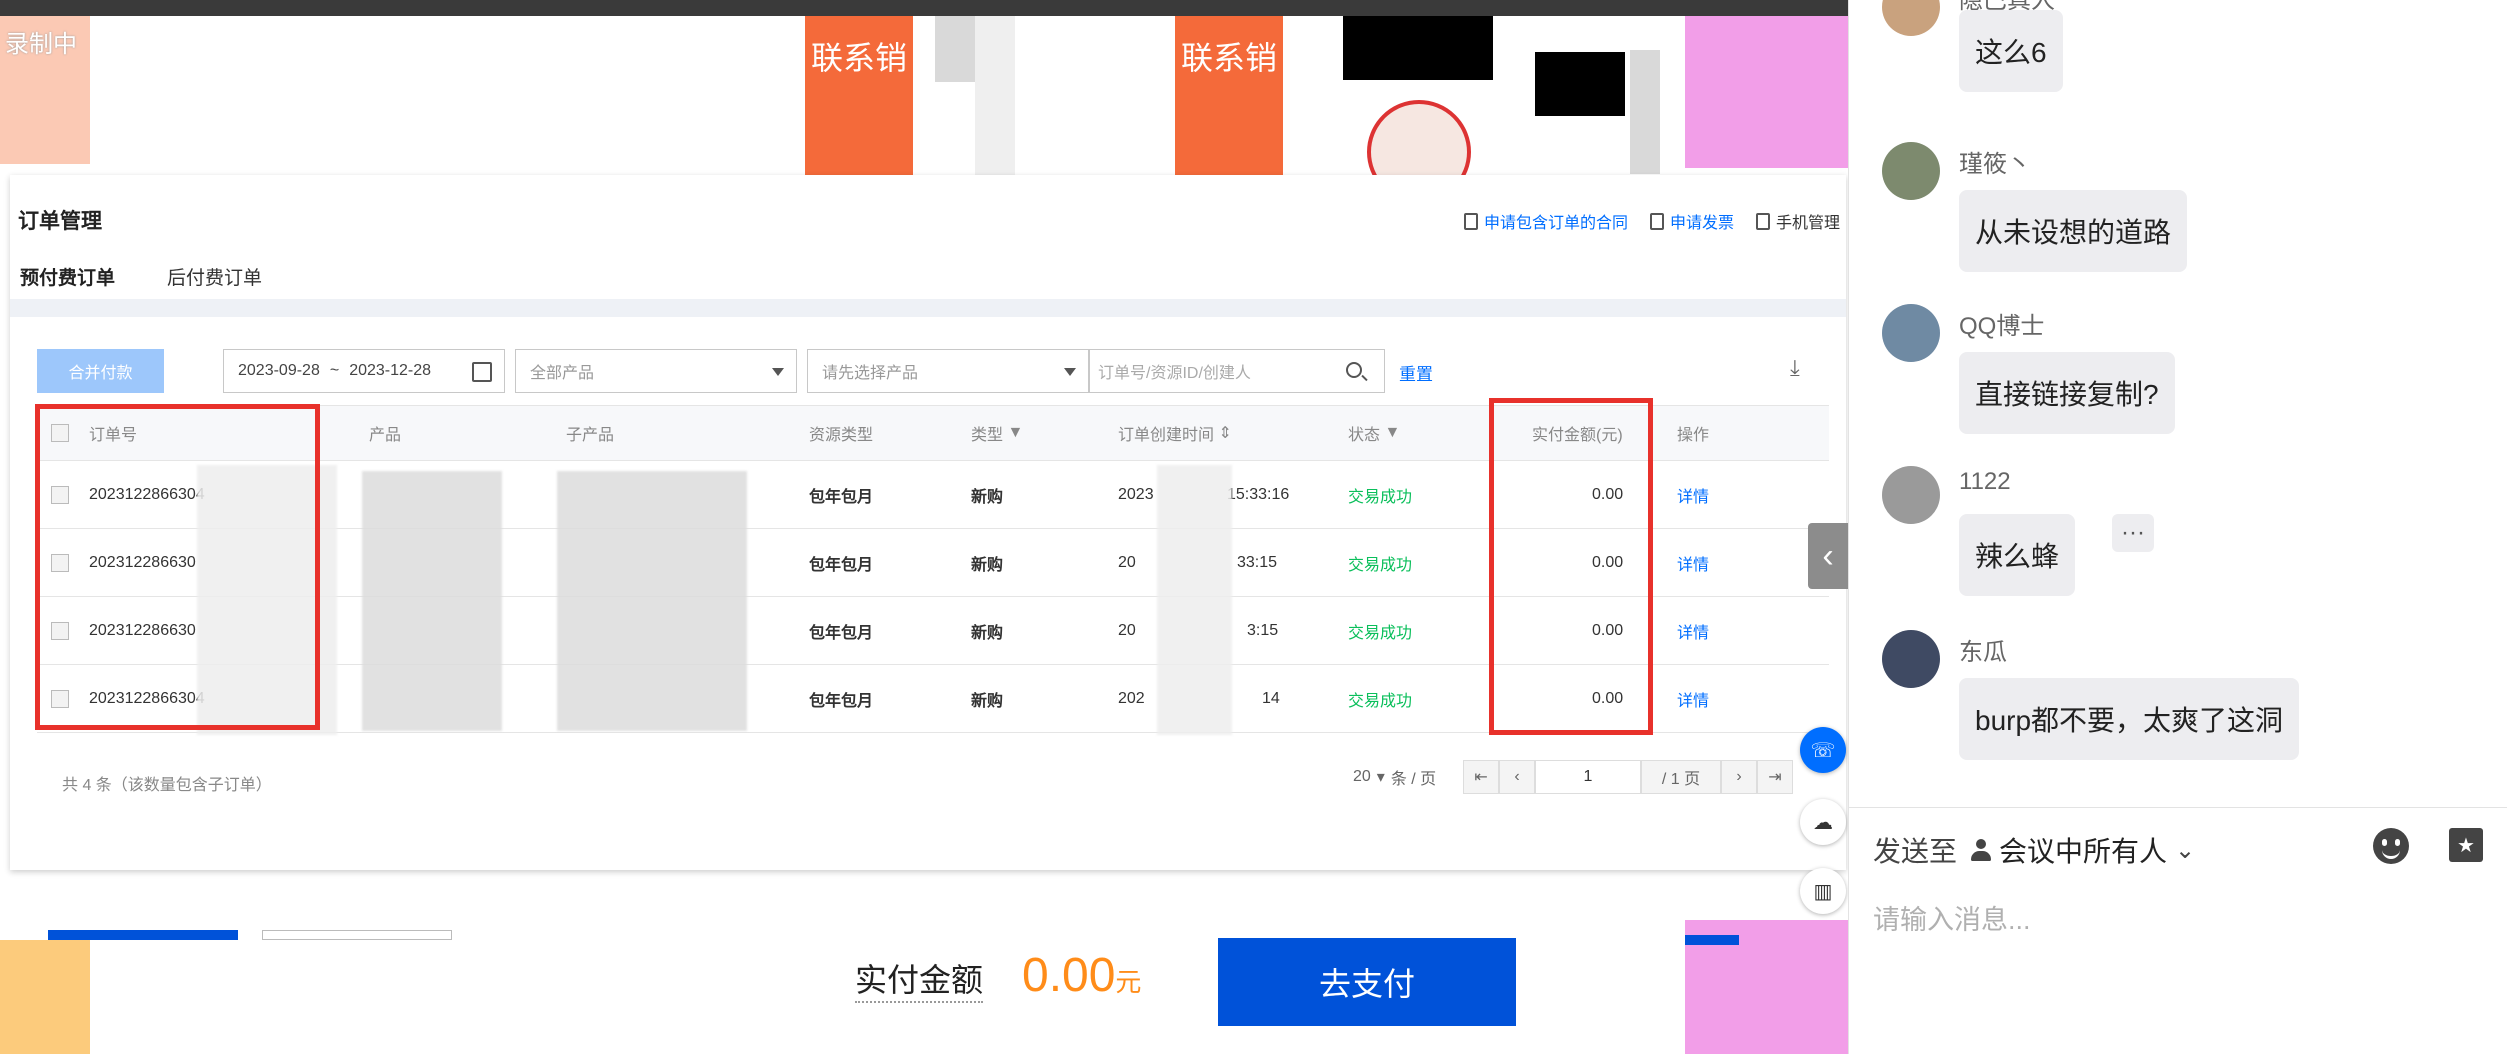 The width and height of the screenshot is (2507, 1054). I want to click on tab-band, so click(928, 308).